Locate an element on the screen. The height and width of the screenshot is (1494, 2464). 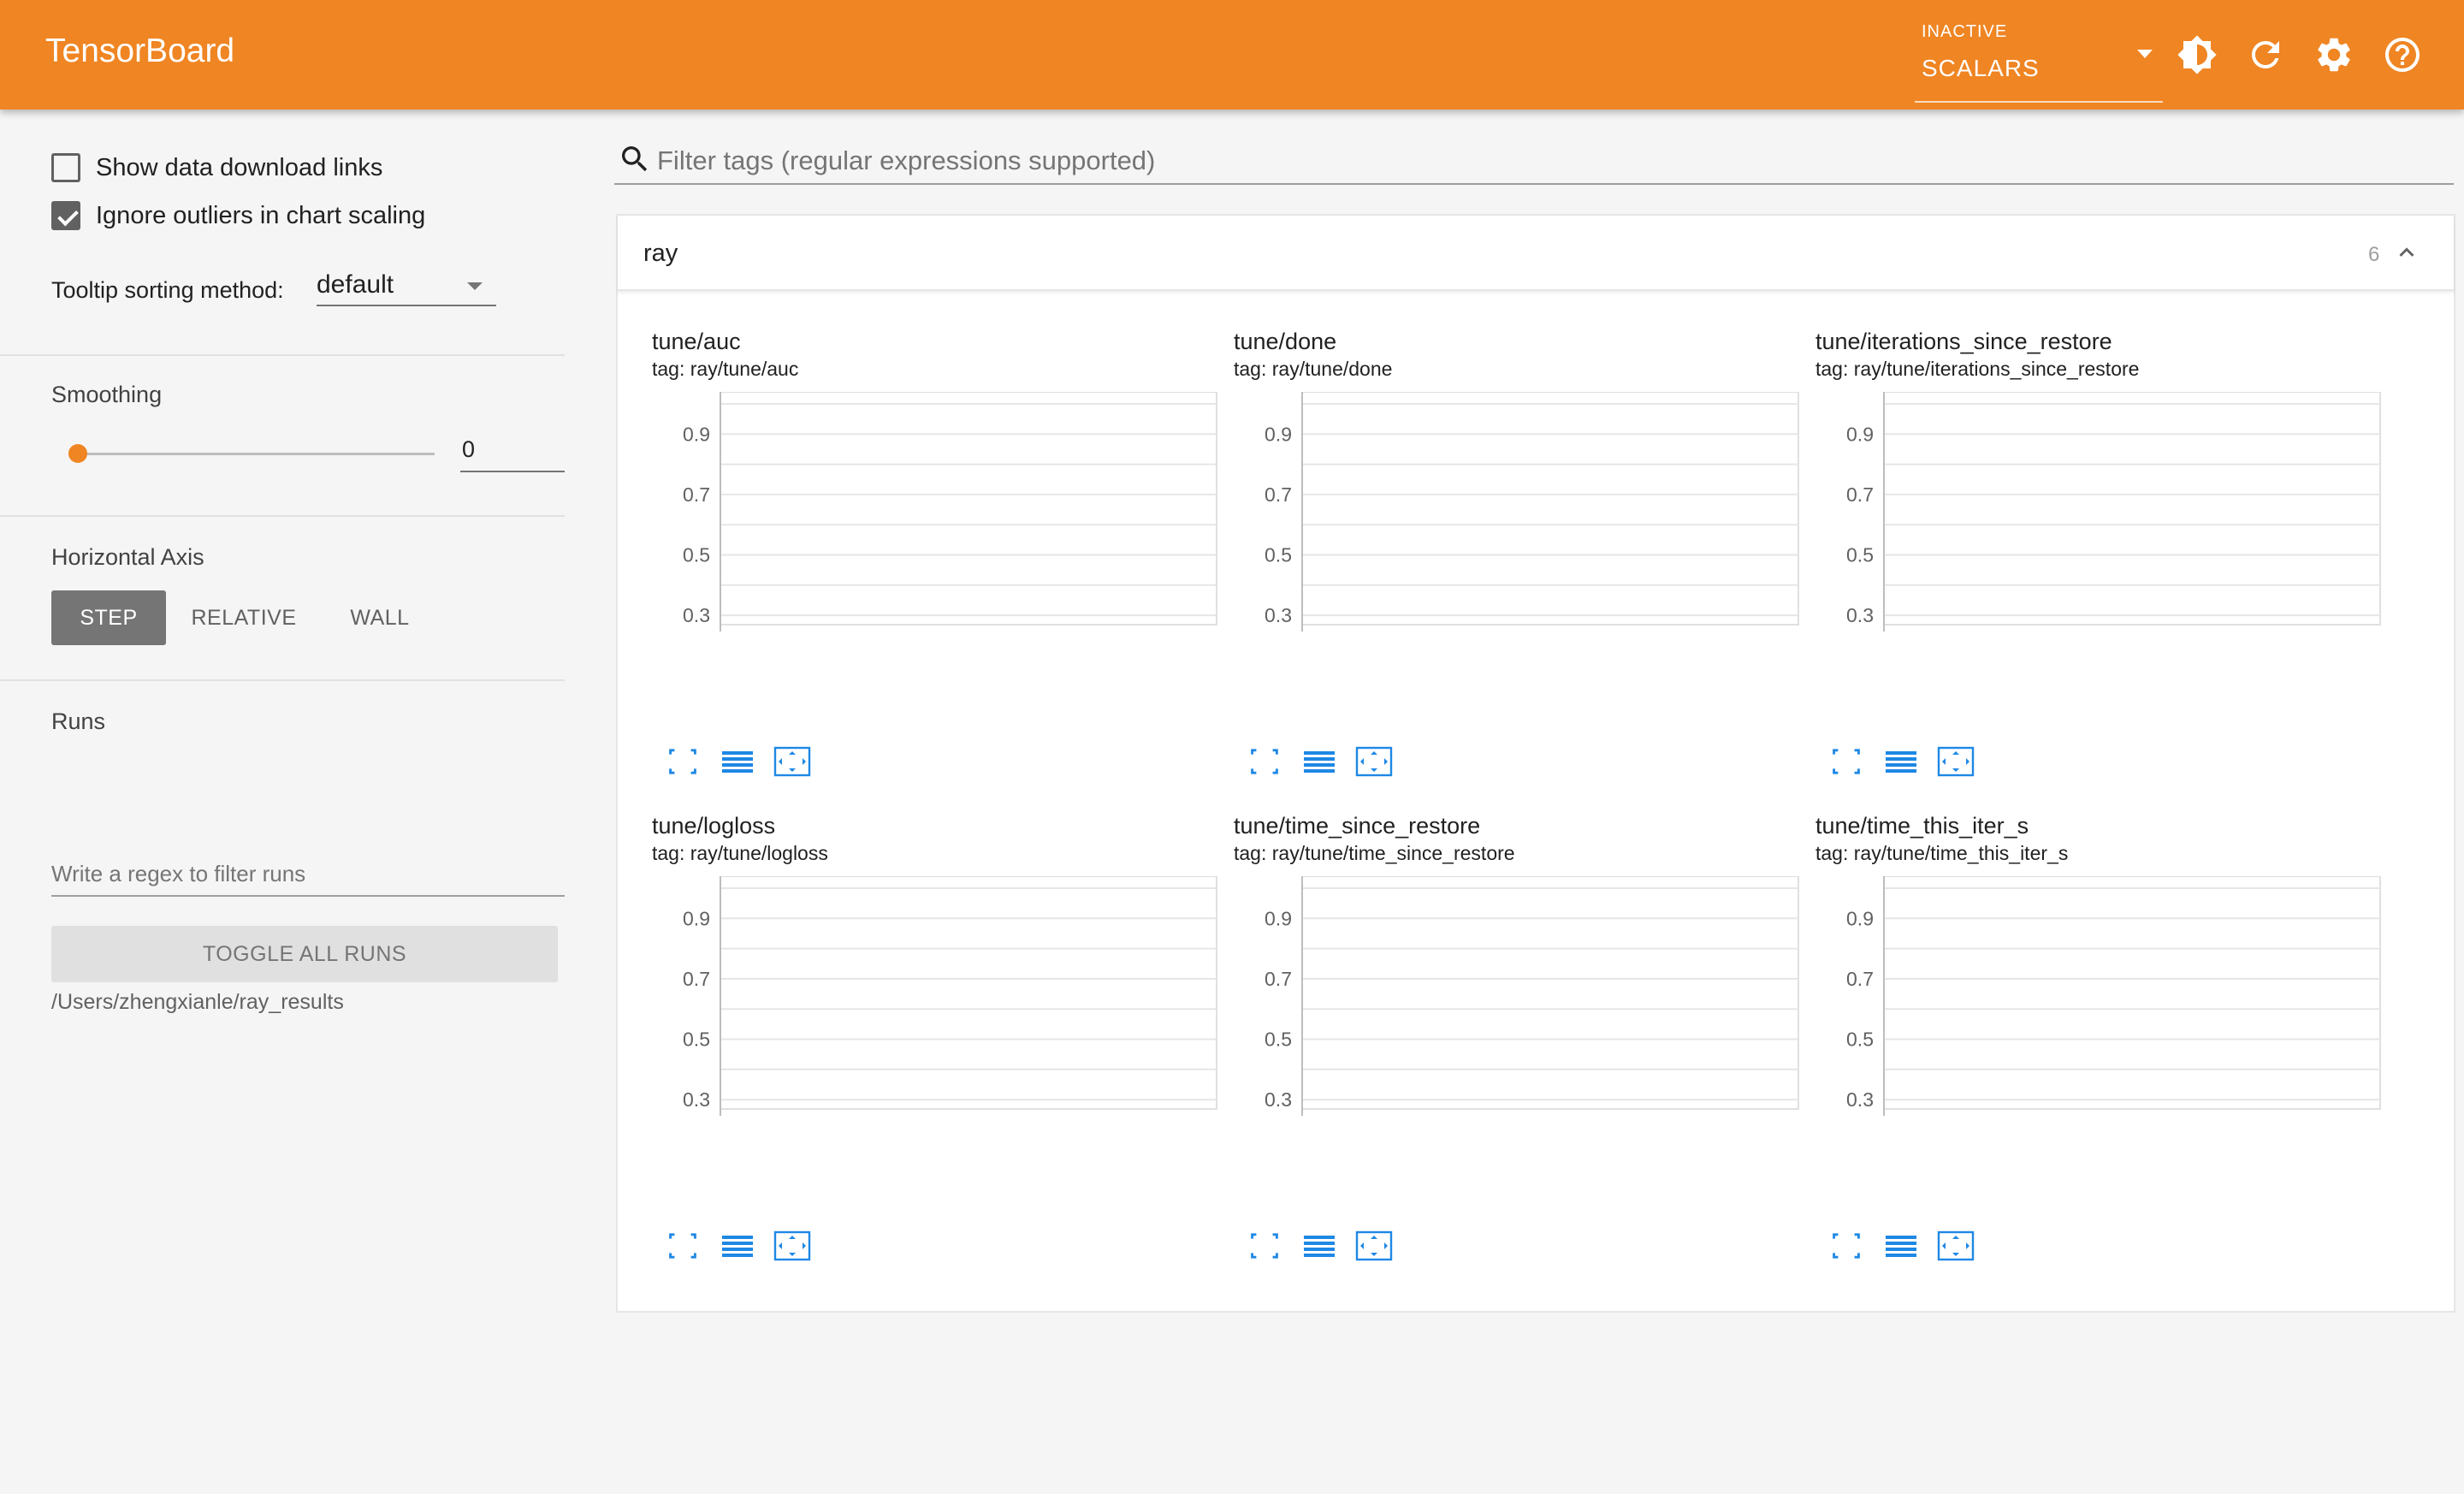
ignore-outliers-row: Ignore outliers in chart scaling is located at coordinates (238, 216).